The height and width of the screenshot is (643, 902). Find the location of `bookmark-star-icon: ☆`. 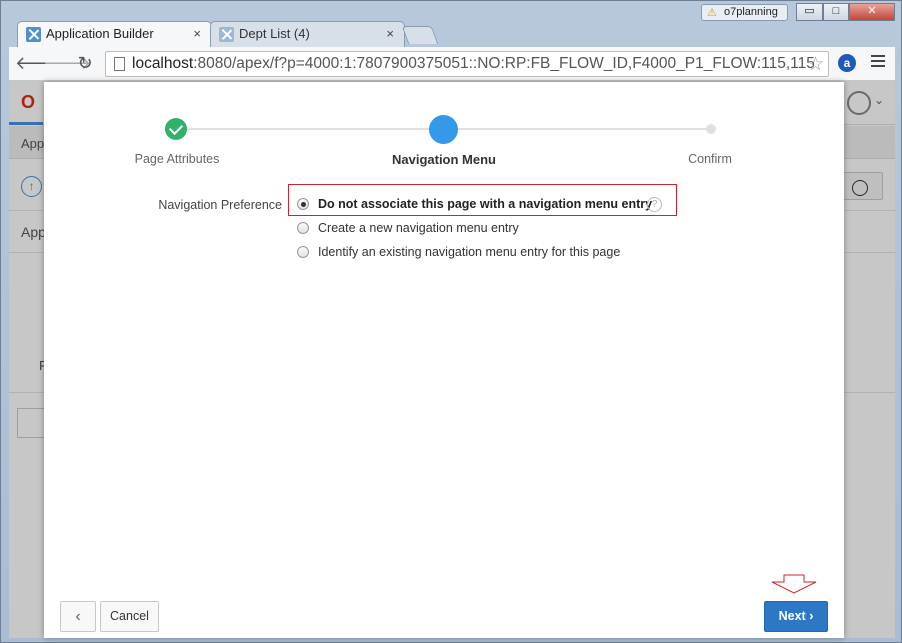

bookmark-star-icon: ☆ is located at coordinates (815, 64).